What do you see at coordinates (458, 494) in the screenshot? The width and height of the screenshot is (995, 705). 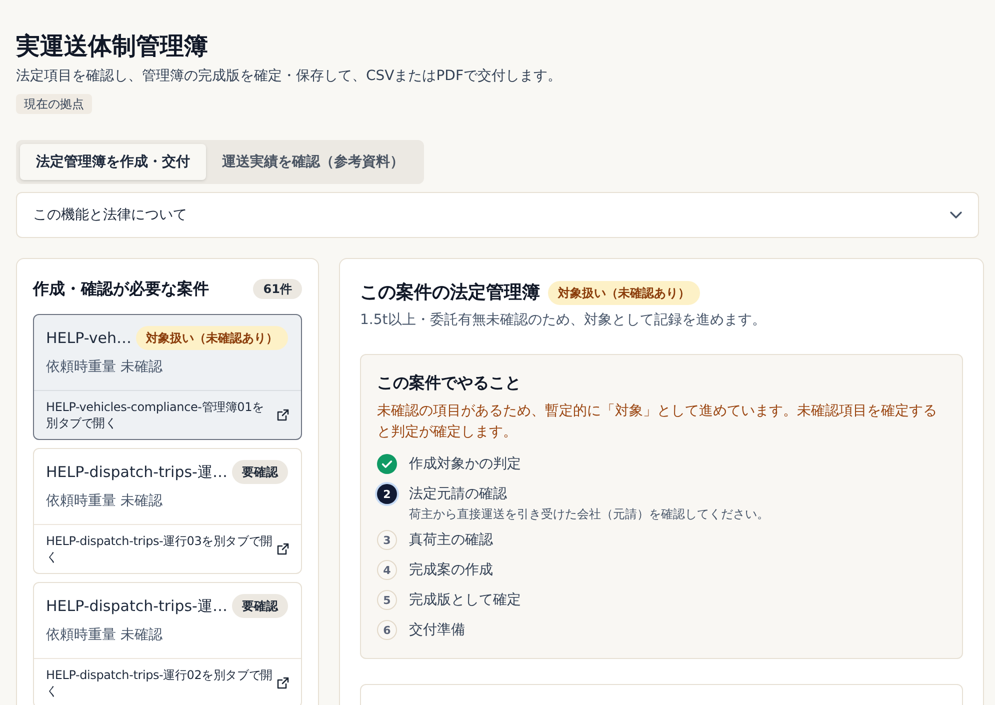 I see `step-label: 法定元請の確認` at bounding box center [458, 494].